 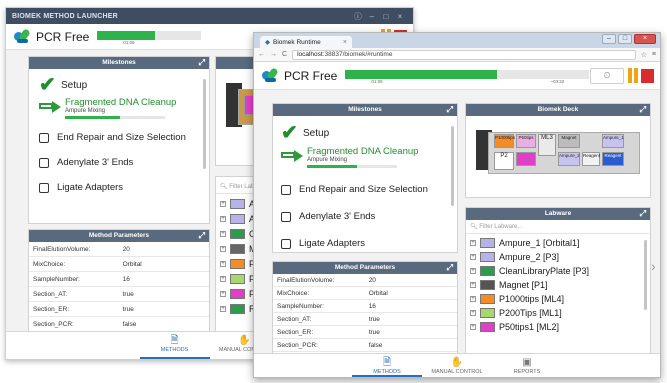 I want to click on milestone-pending: Adenylate 3' Ends, so click(x=119, y=162).